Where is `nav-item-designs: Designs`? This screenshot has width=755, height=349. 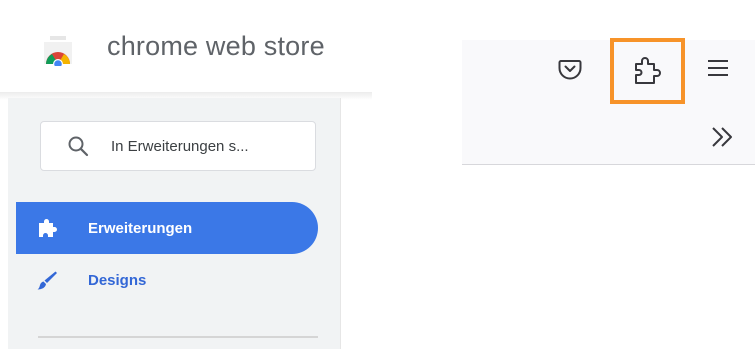
nav-item-designs: Designs is located at coordinates (167, 280).